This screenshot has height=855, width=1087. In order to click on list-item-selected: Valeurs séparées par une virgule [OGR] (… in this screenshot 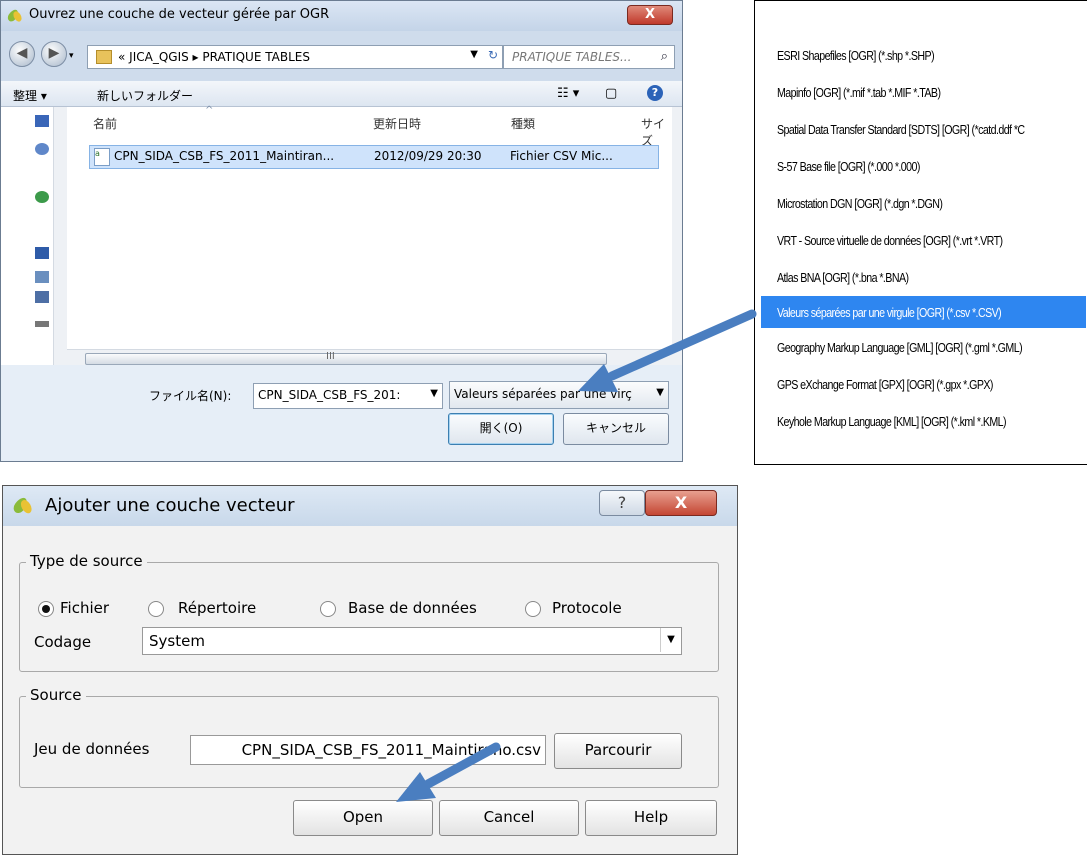, I will do `click(908, 312)`.